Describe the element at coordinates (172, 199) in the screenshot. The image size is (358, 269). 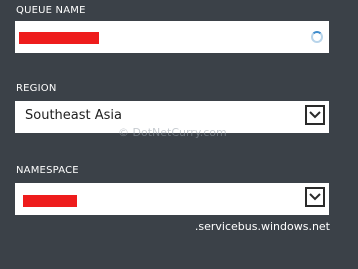
I see `namespace-select` at that location.